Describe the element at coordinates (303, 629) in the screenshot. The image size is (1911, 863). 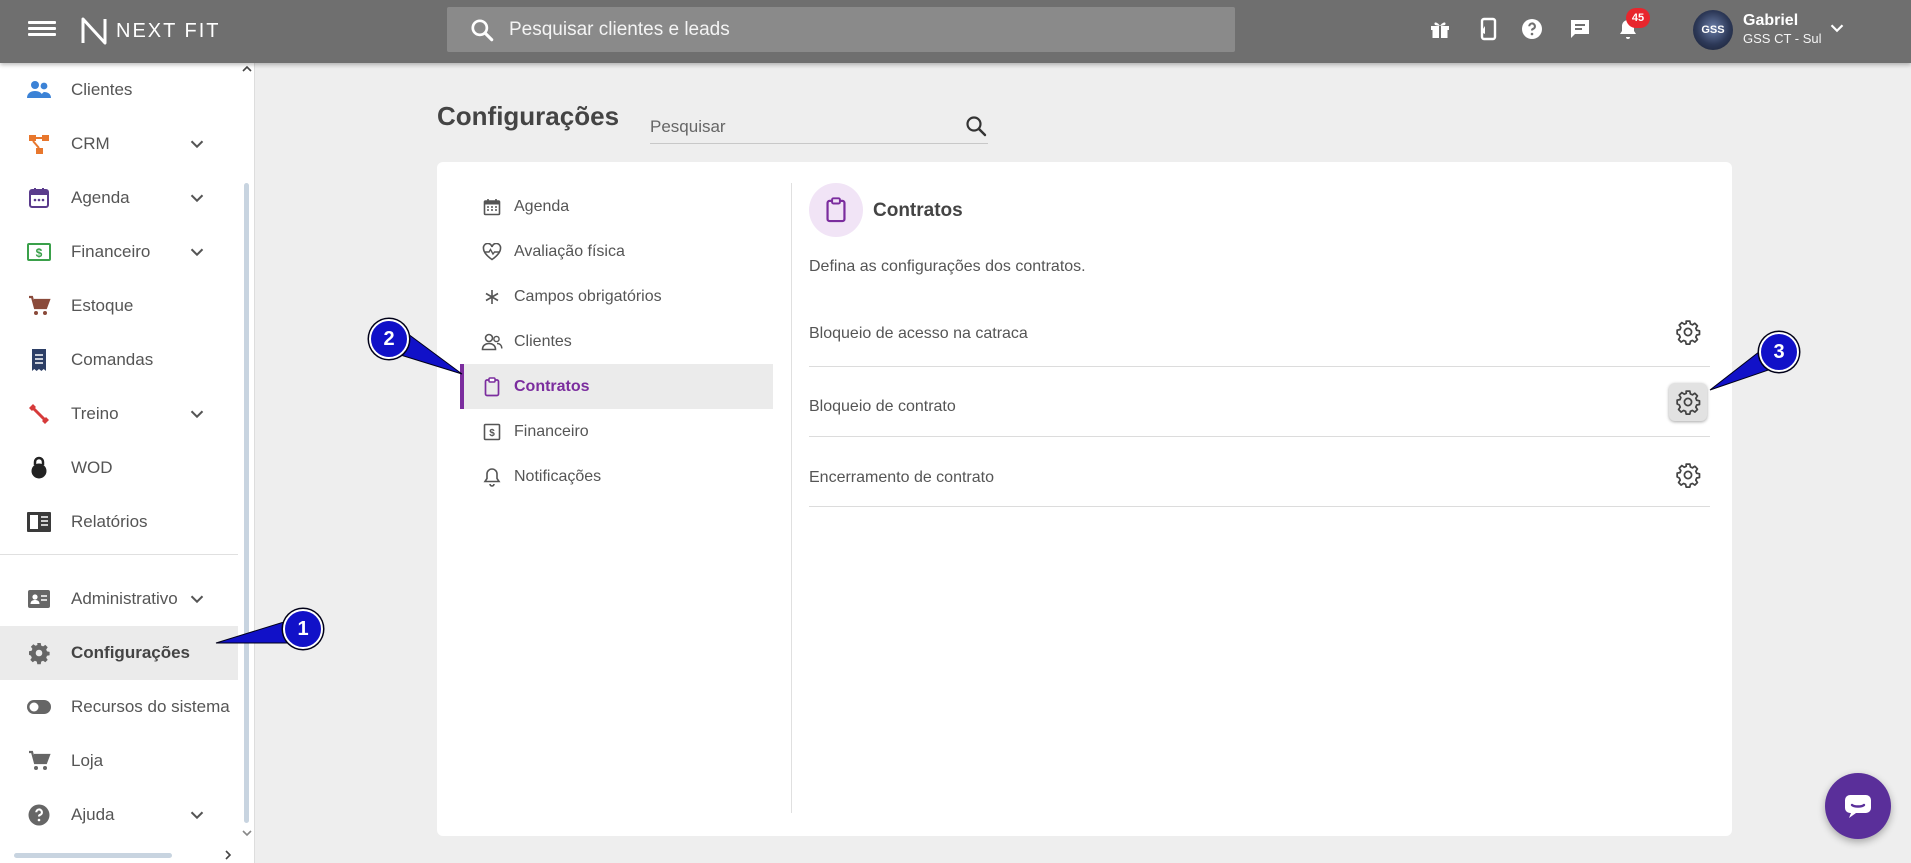
I see `annotation-badge-1: 1` at that location.